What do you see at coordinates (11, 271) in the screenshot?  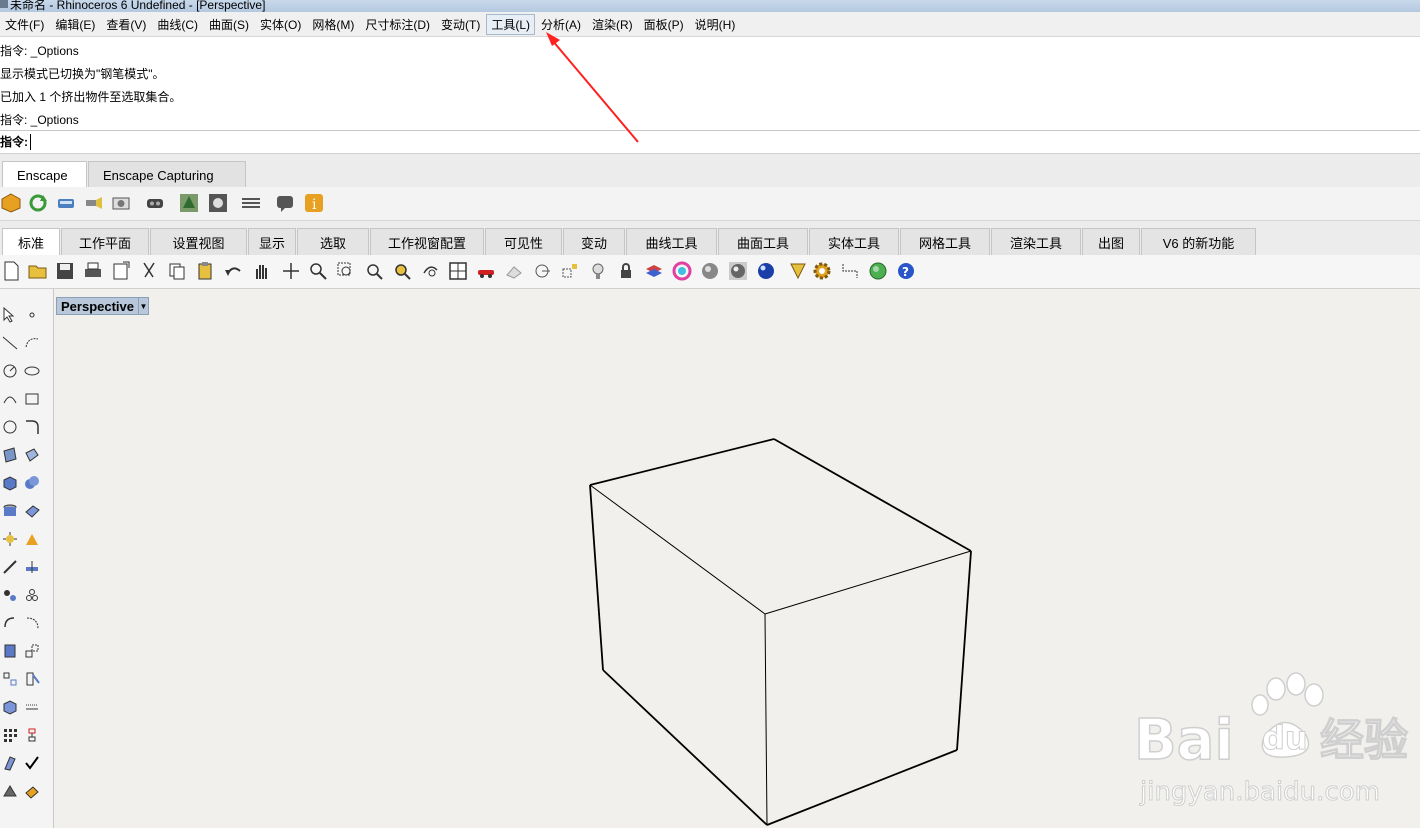 I see `new-file-icon` at bounding box center [11, 271].